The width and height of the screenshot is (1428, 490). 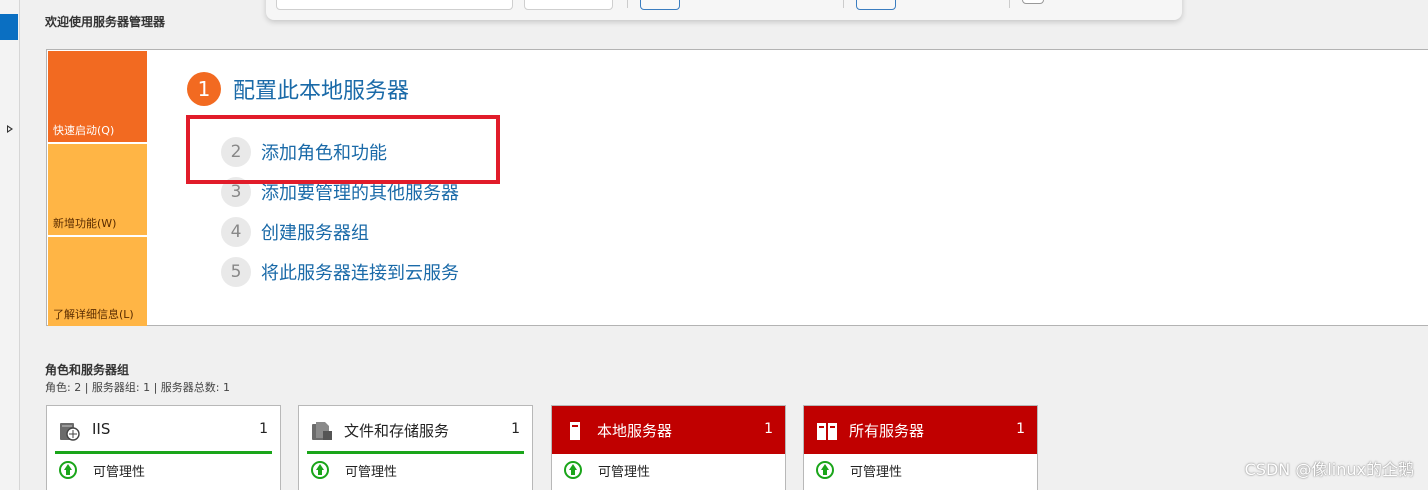 What do you see at coordinates (1033, 2) in the screenshot?
I see `toolbar-checkbox` at bounding box center [1033, 2].